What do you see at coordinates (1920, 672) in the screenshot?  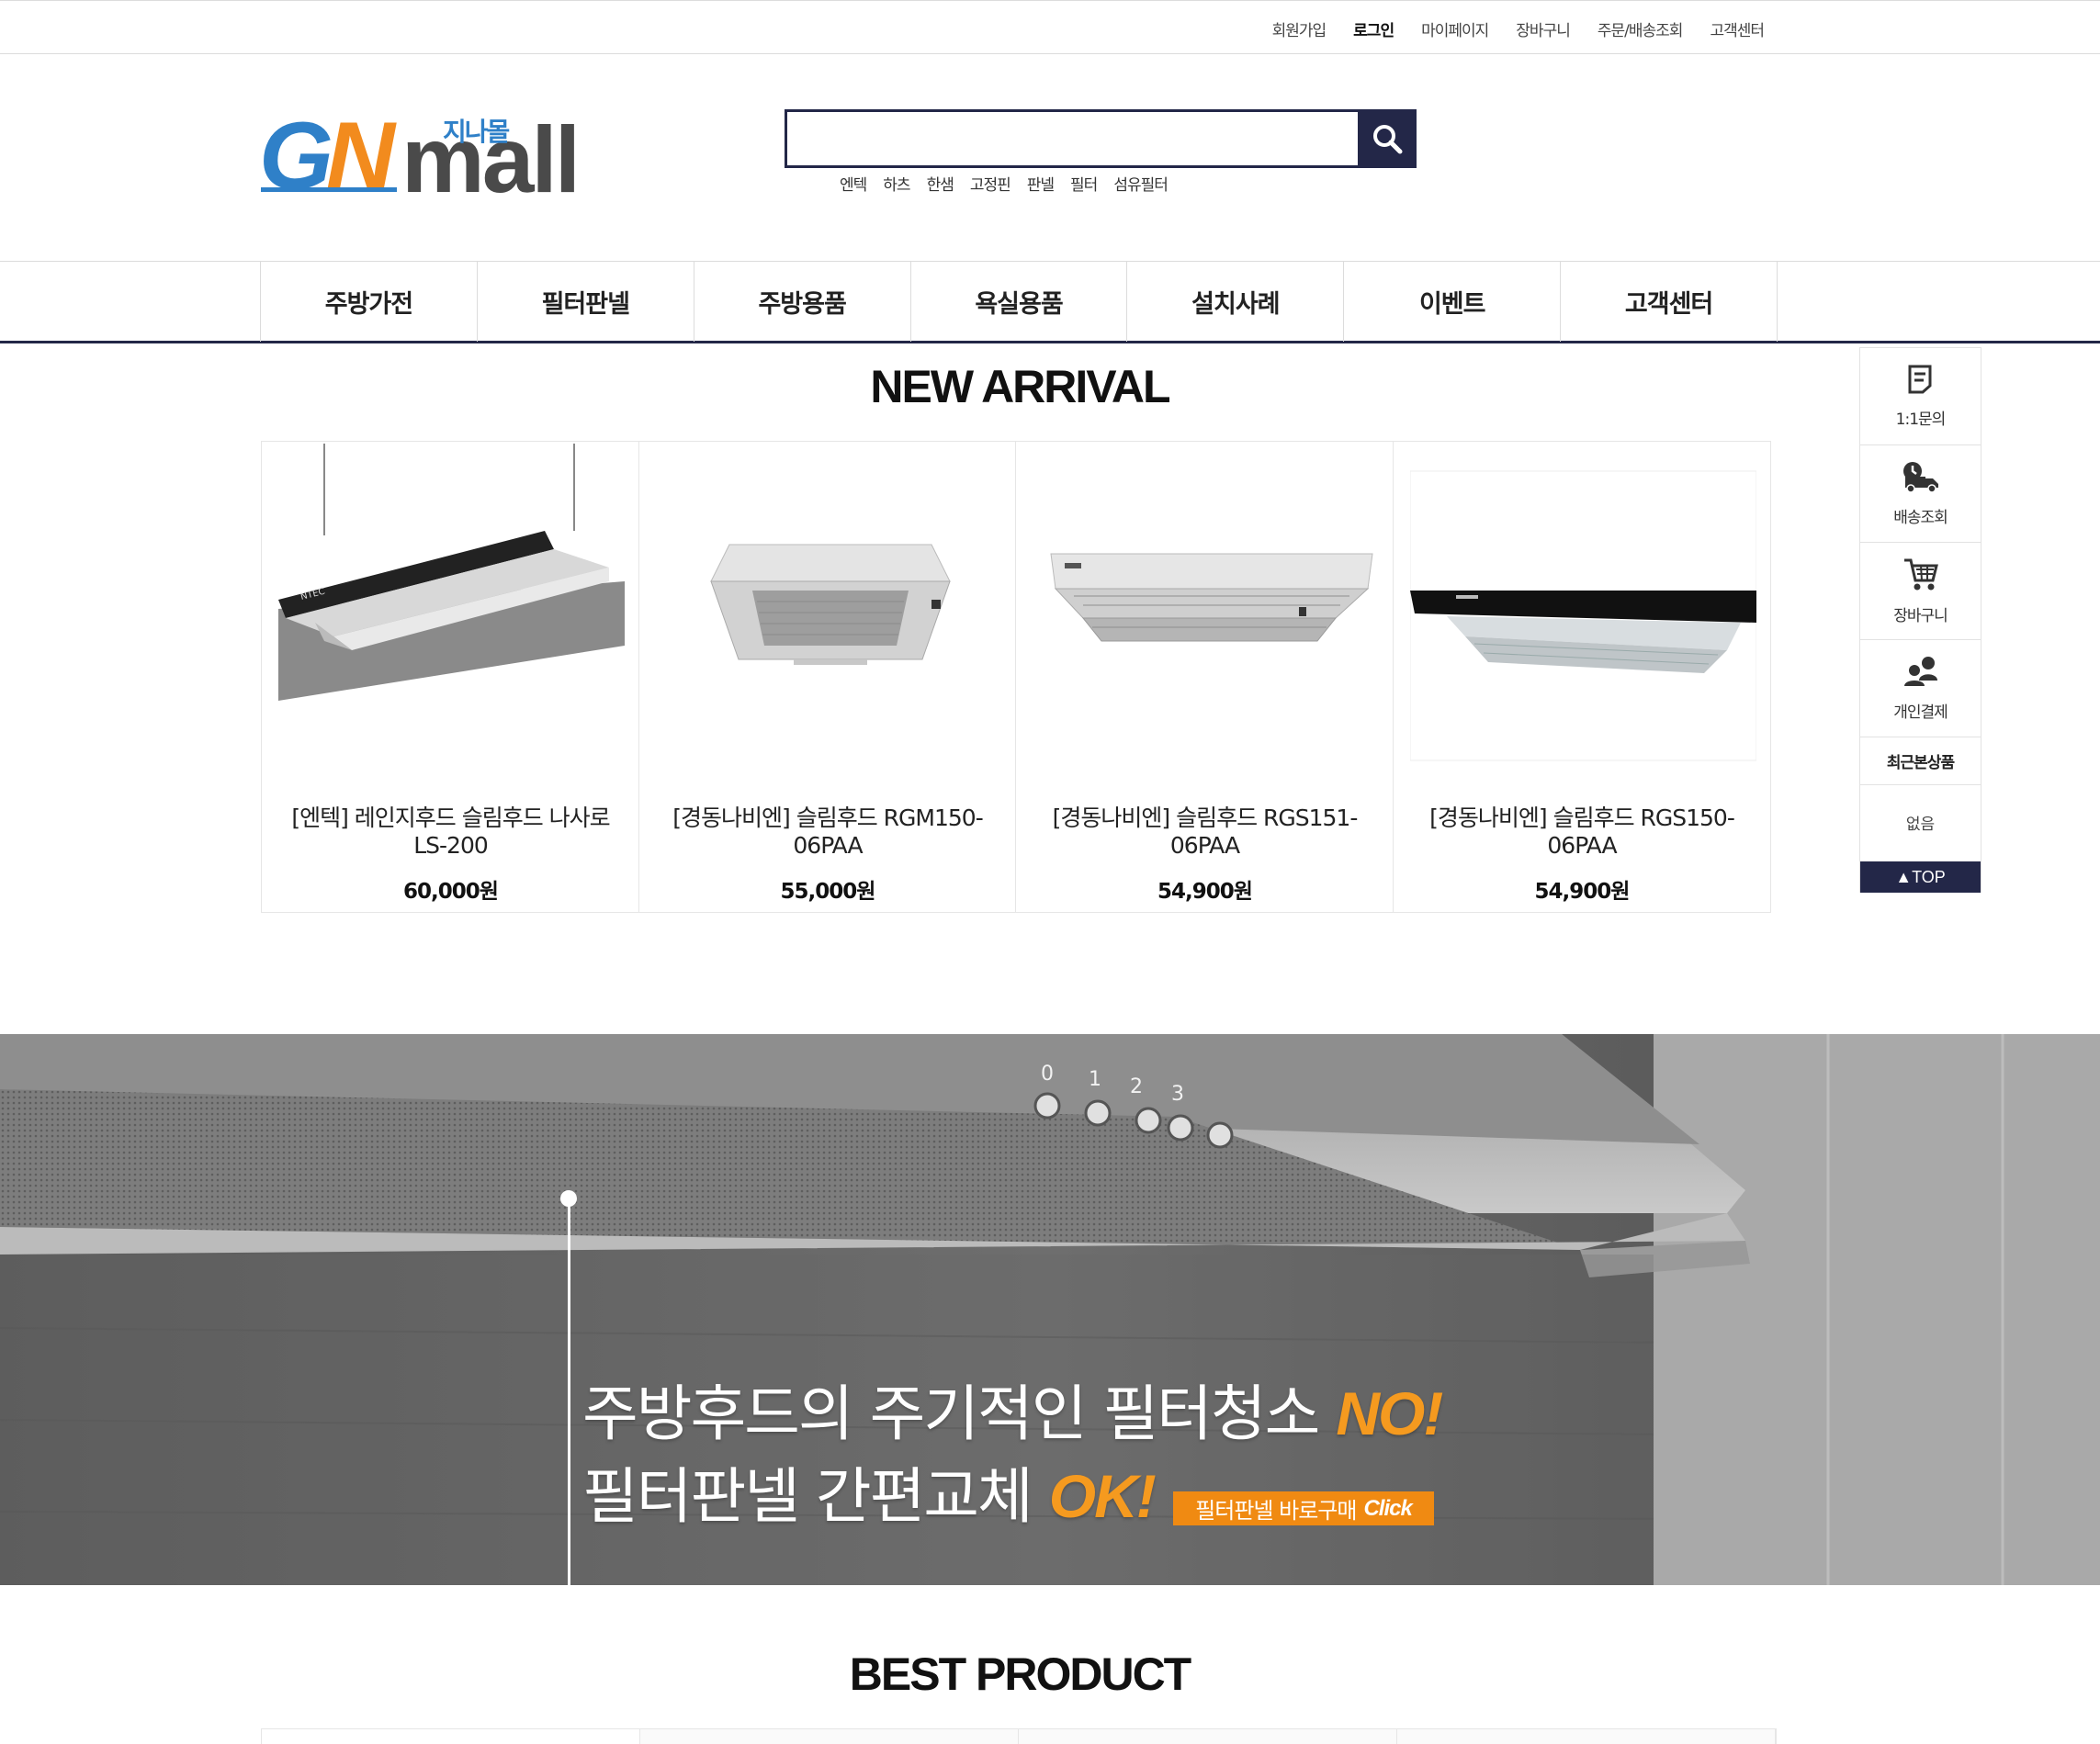 I see `users-icon` at bounding box center [1920, 672].